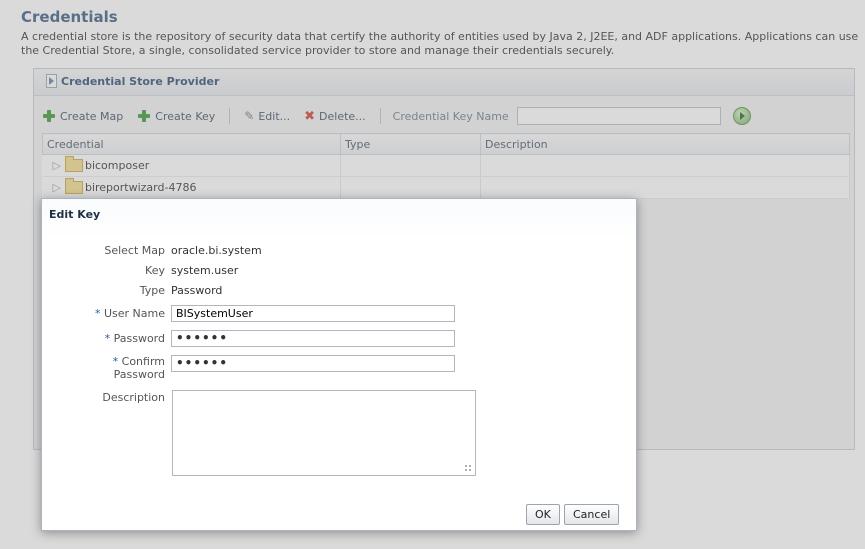 This screenshot has height=549, width=865. I want to click on delete-icon: ✖, so click(310, 116).